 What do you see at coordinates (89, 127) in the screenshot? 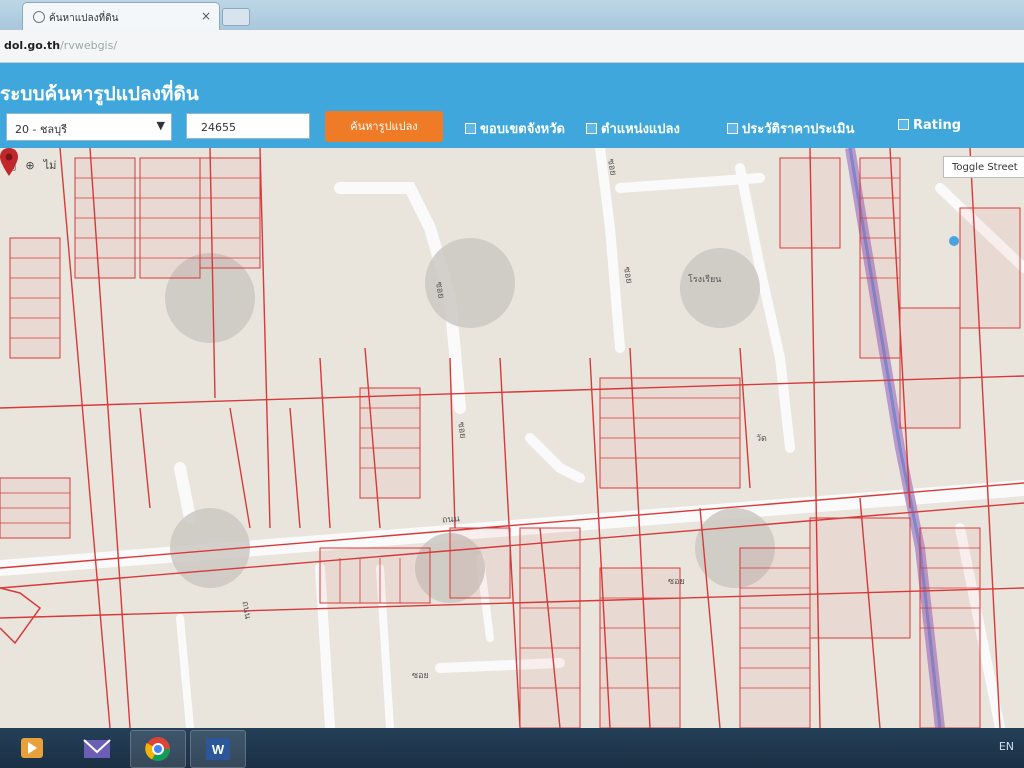
I see `province-select: 20 - ชลบุรี ▼` at bounding box center [89, 127].